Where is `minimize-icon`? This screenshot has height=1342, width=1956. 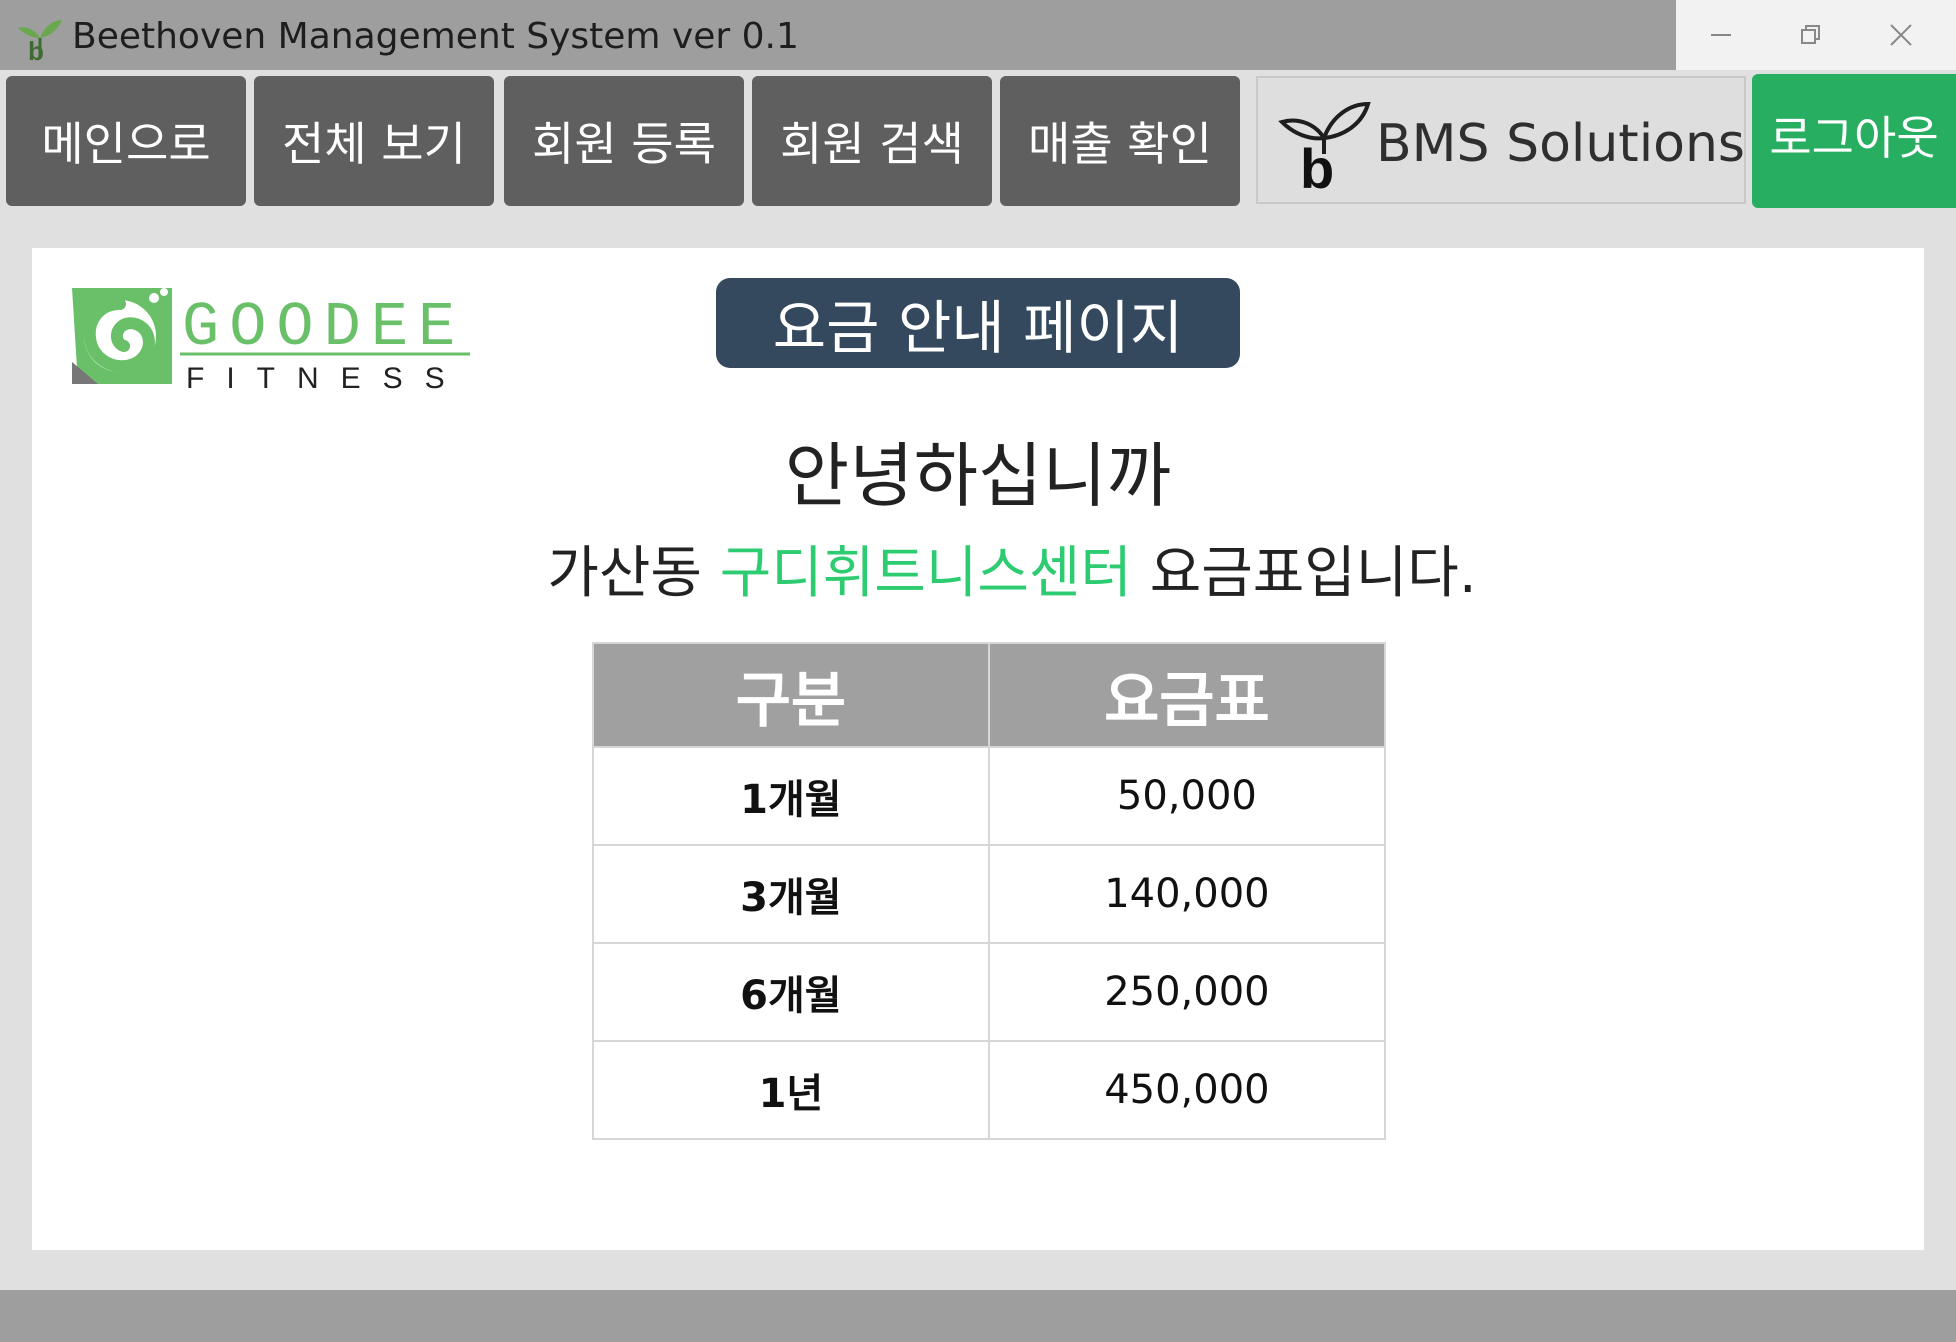
minimize-icon is located at coordinates (1721, 35).